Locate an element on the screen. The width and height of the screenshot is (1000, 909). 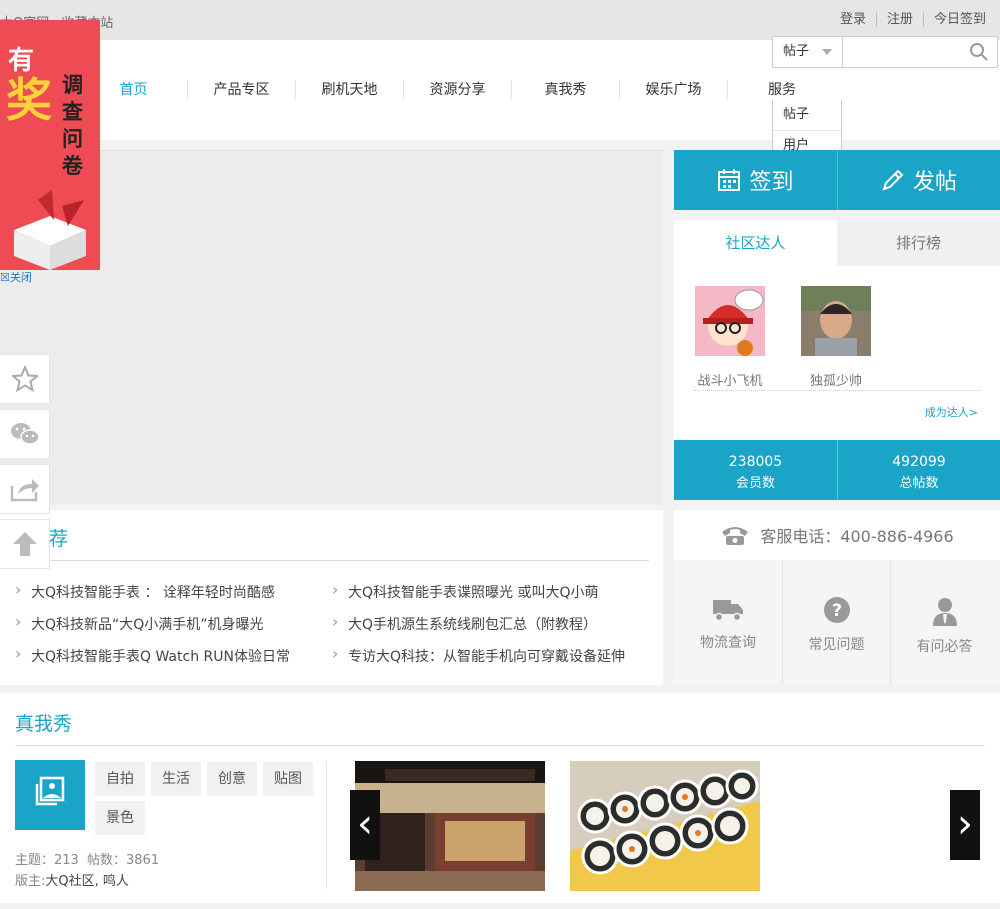
service-panel: 客服电话：400-886-4966 物流查询 ? 常见问题 有问必答 is located at coordinates (837, 597).